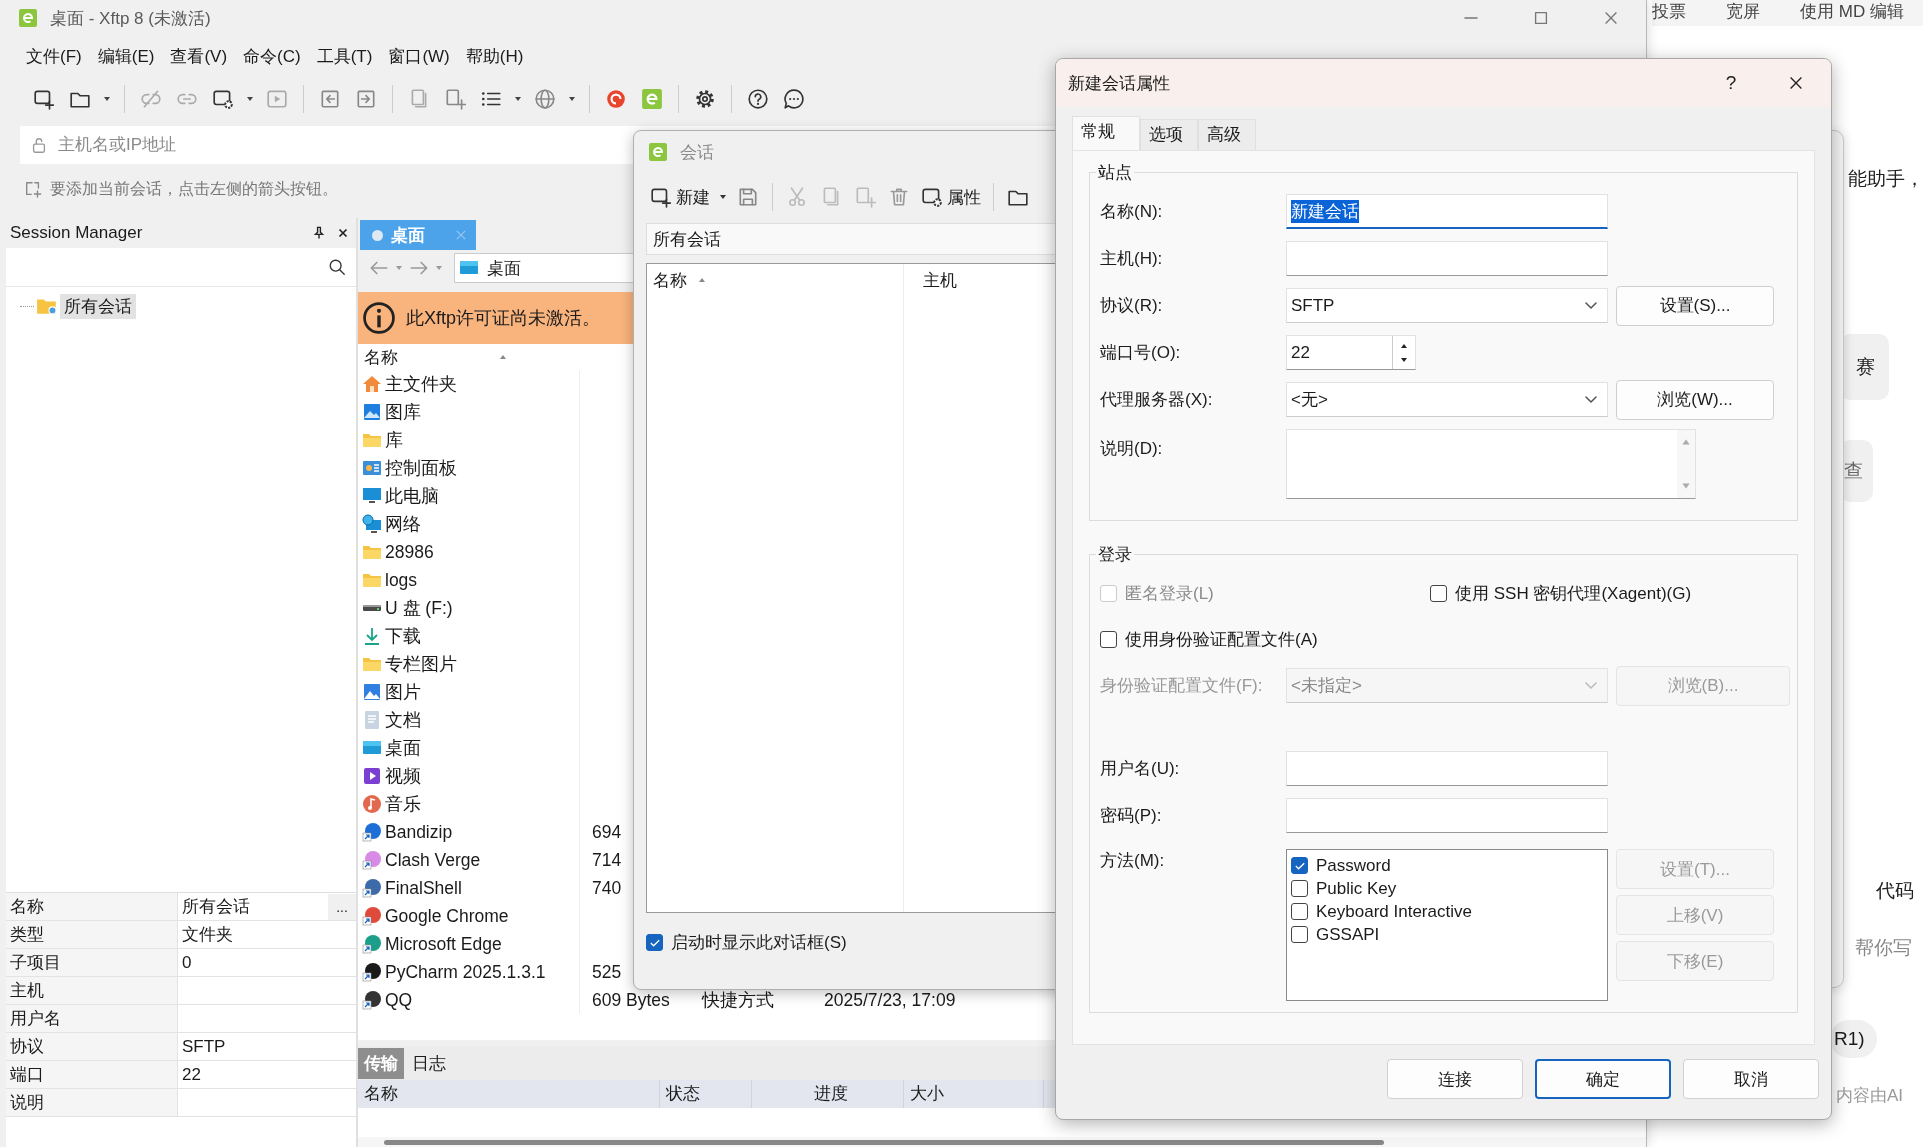  What do you see at coordinates (1351, 352) in the screenshot?
I see `number-field: 22` at bounding box center [1351, 352].